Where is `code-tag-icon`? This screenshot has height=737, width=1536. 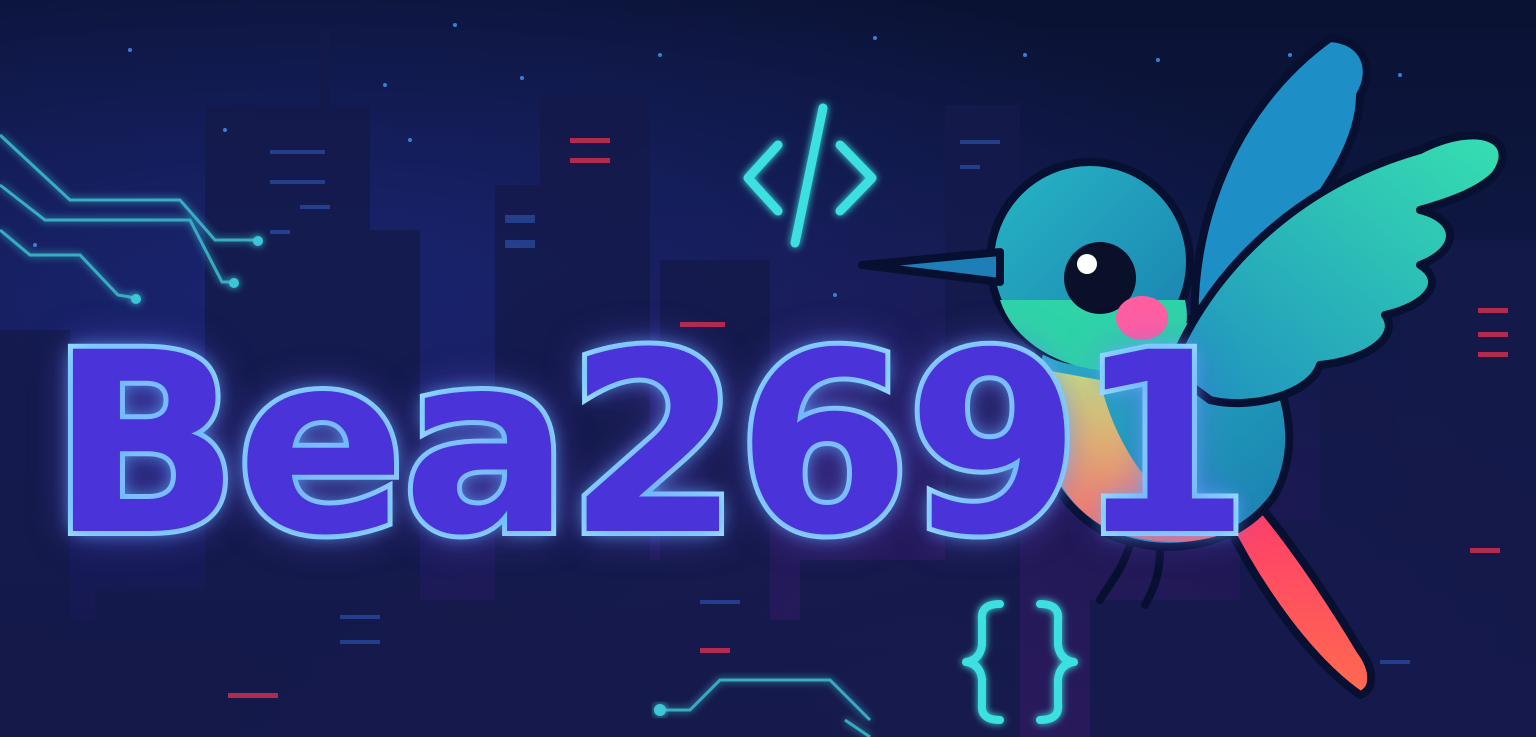 code-tag-icon is located at coordinates (810, 175).